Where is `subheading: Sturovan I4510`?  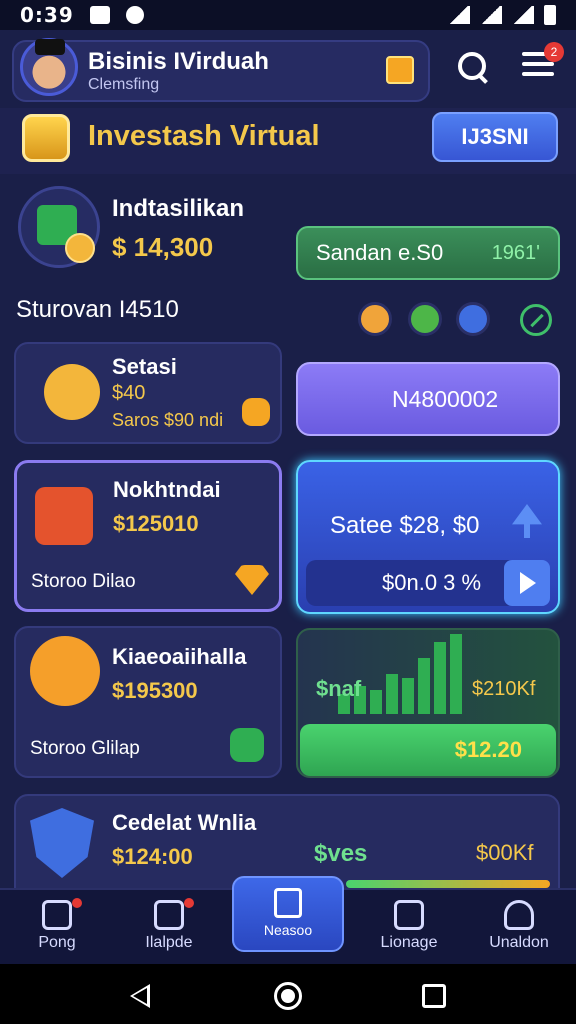 subheading: Sturovan I4510 is located at coordinates (97, 309).